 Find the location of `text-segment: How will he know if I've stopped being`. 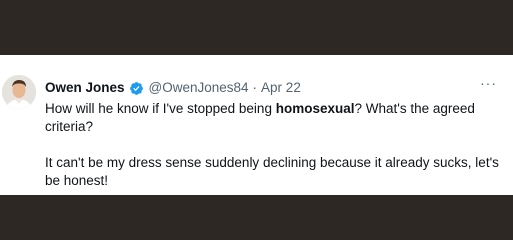

text-segment: How will he know if I've stopped being is located at coordinates (160, 108).